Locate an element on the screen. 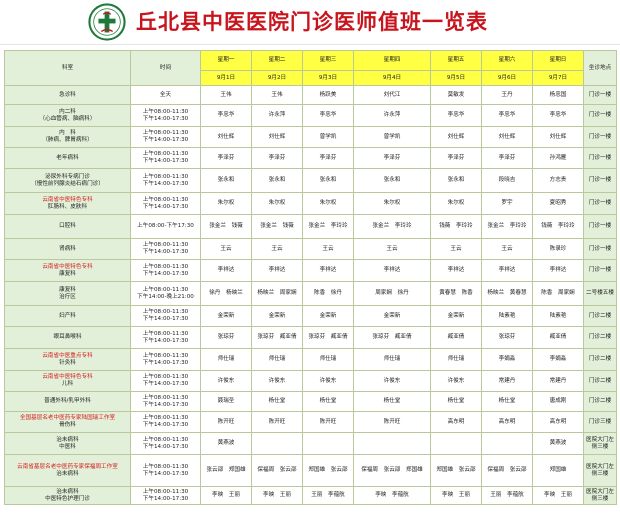  department-name: （心血管病、脑病科） is located at coordinates (67, 118).